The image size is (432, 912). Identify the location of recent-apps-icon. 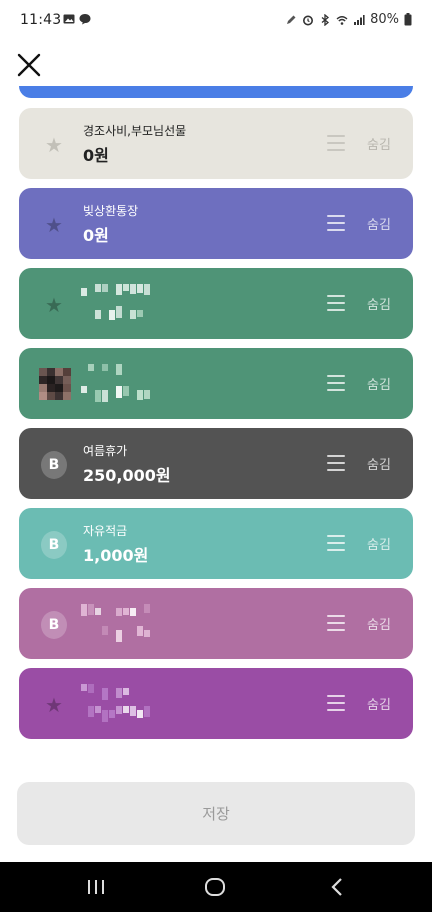
(96, 887).